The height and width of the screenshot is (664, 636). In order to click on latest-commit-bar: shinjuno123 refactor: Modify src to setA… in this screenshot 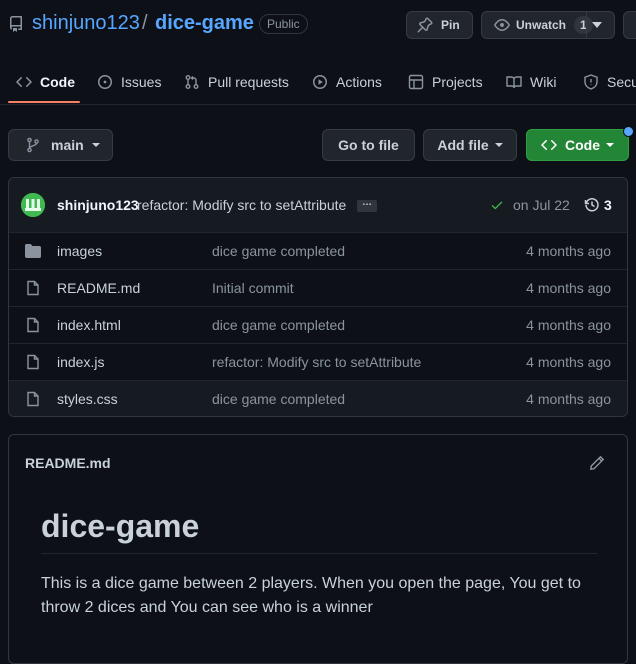, I will do `click(318, 205)`.